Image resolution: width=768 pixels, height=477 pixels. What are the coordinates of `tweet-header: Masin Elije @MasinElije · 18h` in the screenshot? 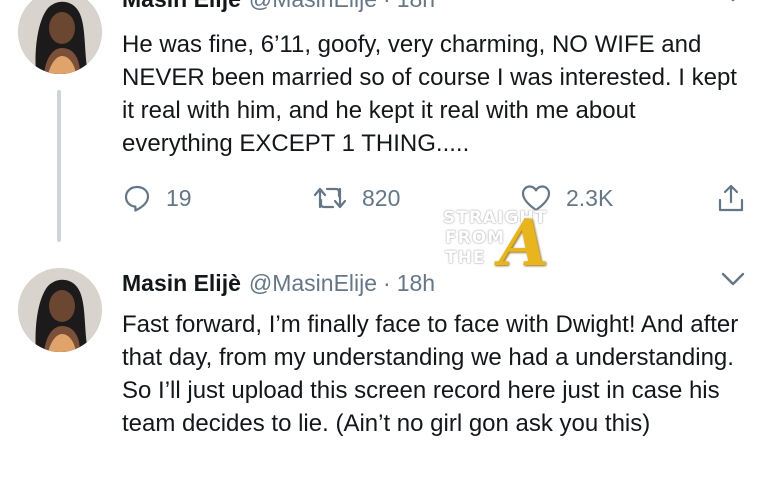 It's located at (435, 8).